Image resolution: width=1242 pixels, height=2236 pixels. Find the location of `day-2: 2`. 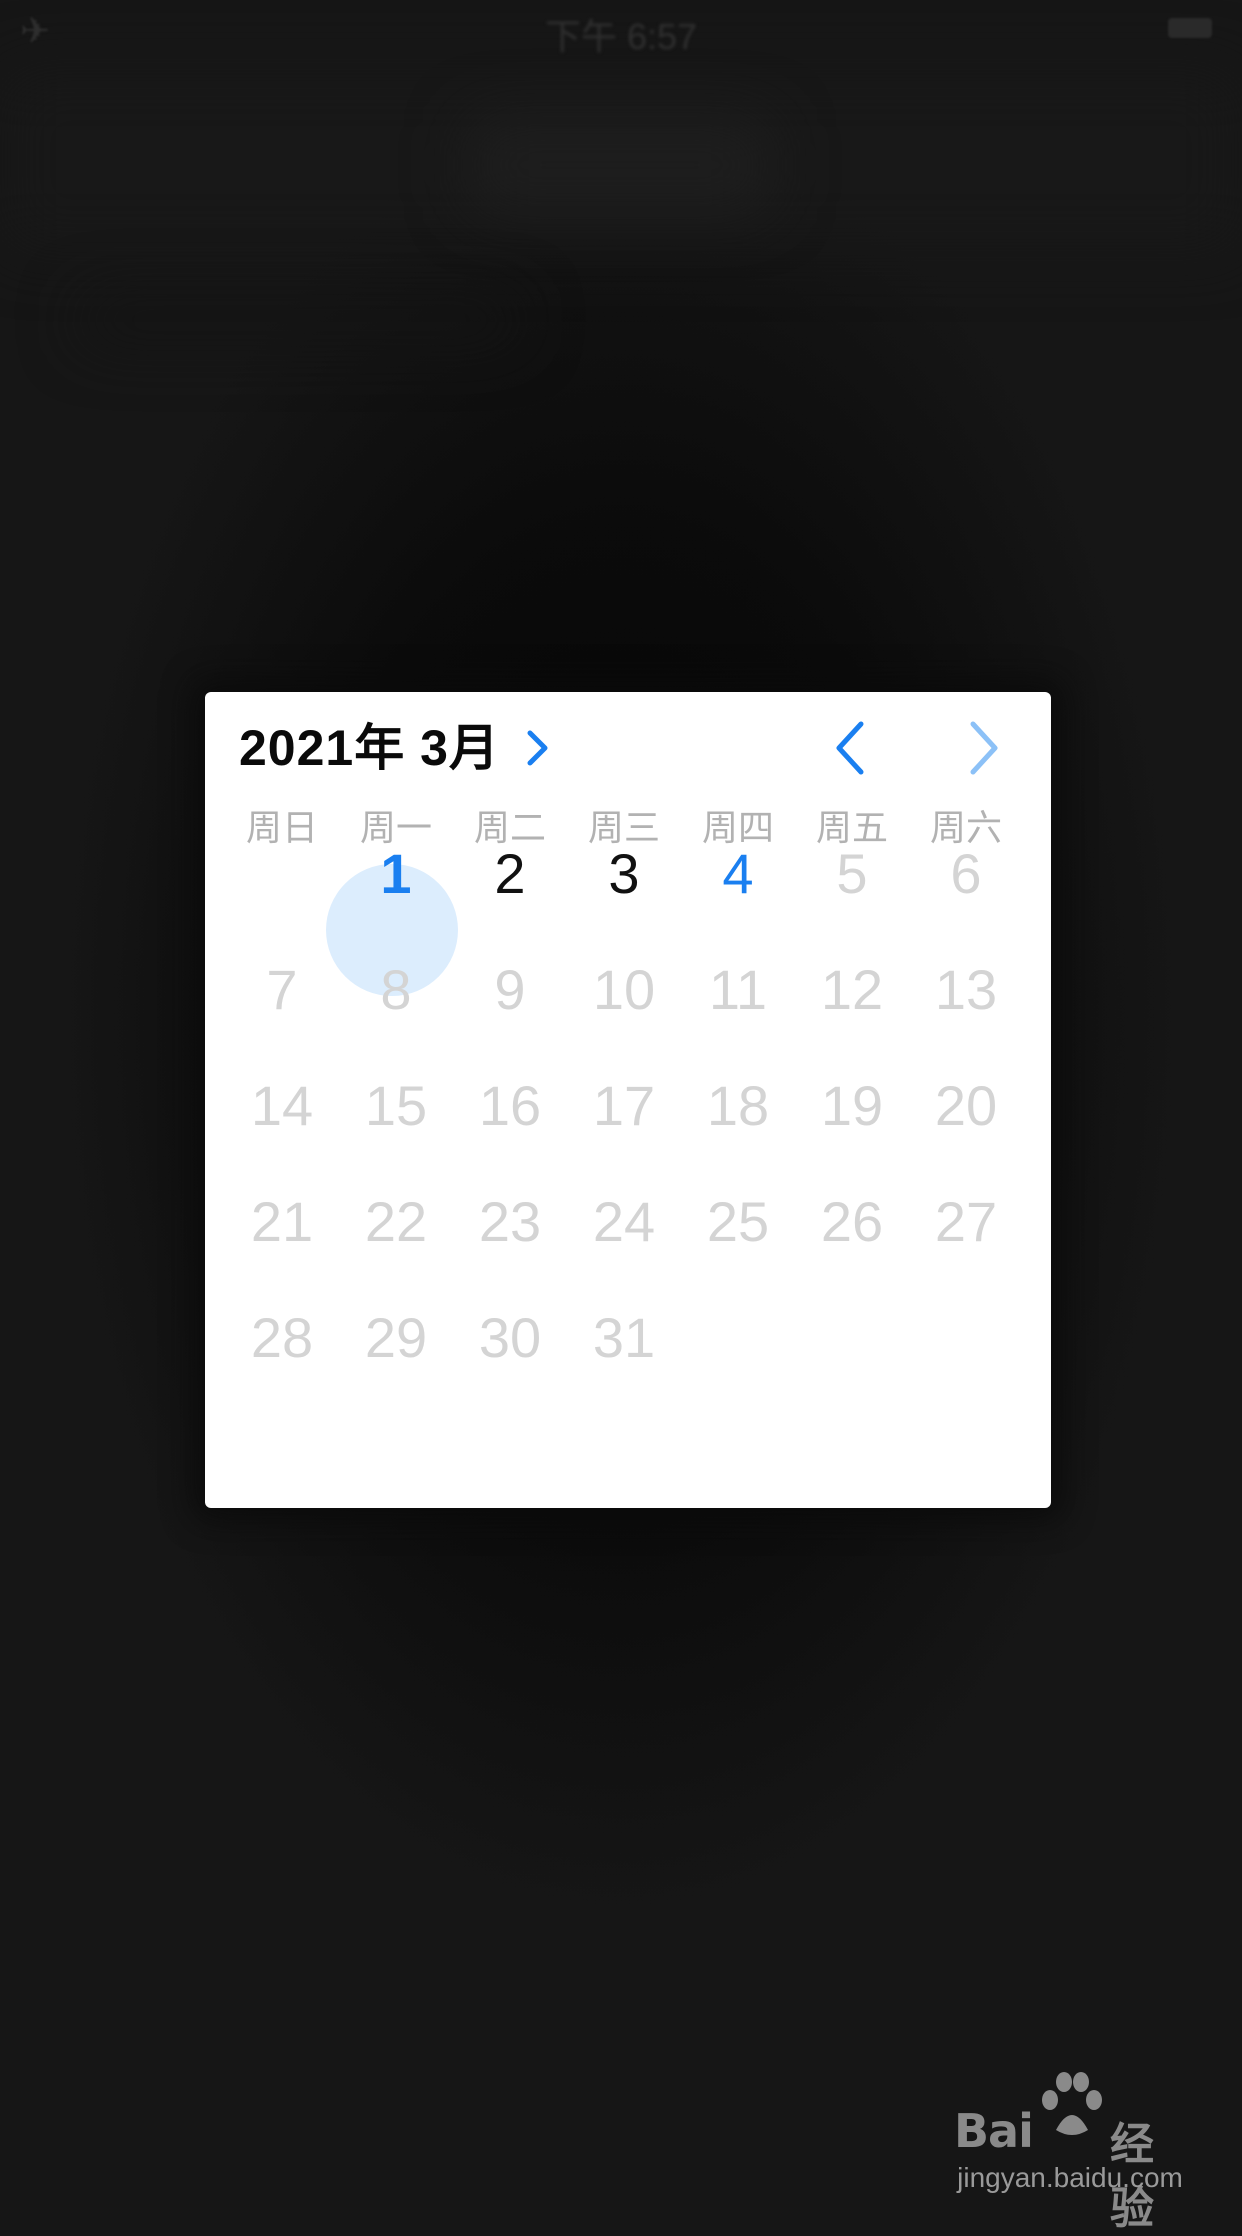

day-2: 2 is located at coordinates (510, 874).